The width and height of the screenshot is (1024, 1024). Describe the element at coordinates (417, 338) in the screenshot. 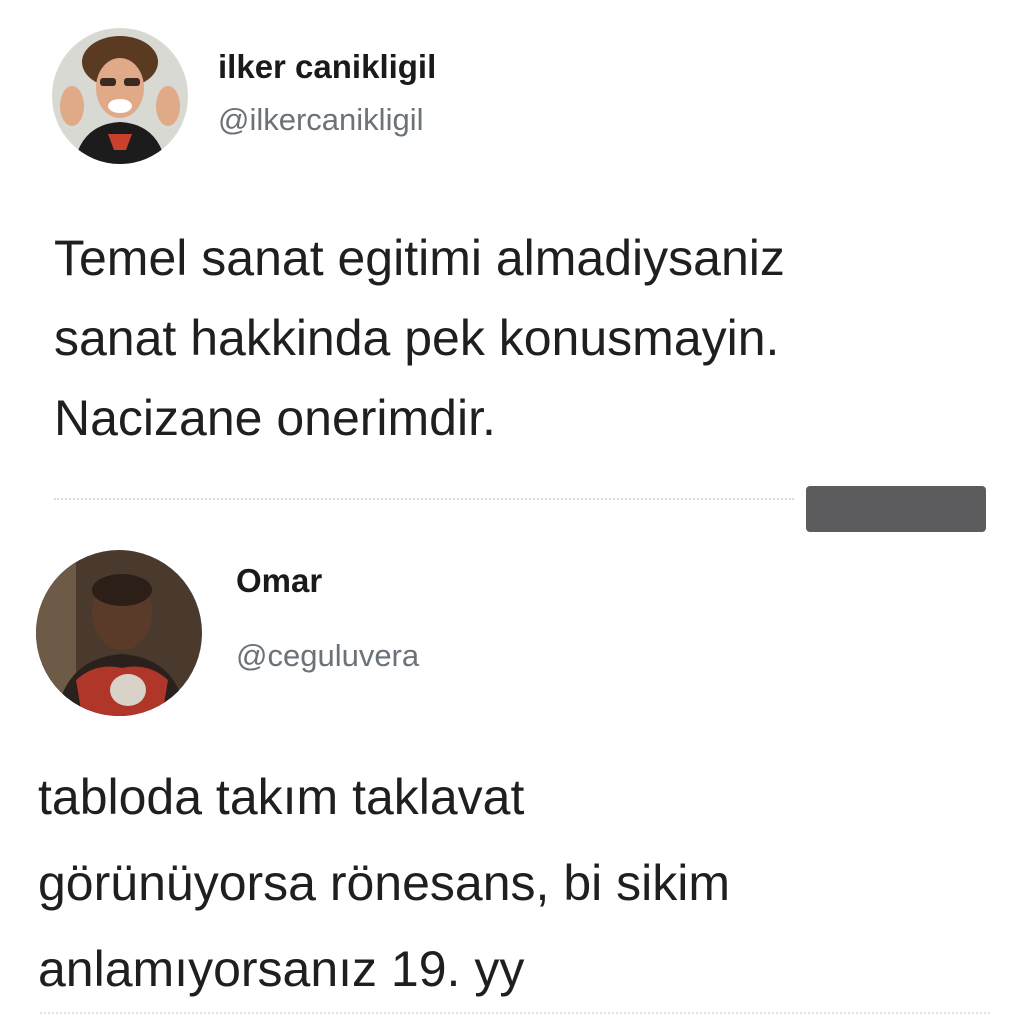

I see `tweet-text-line: sanat hakkinda pek konusmayin.` at that location.